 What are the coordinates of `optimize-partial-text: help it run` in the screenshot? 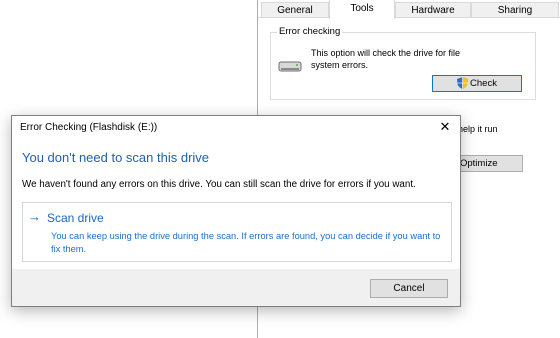 It's located at (478, 129).